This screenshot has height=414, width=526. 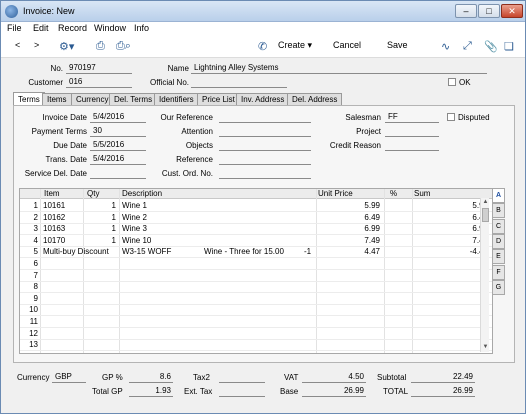 I want to click on due-date-field: 5/5/2016, so click(x=118, y=145).